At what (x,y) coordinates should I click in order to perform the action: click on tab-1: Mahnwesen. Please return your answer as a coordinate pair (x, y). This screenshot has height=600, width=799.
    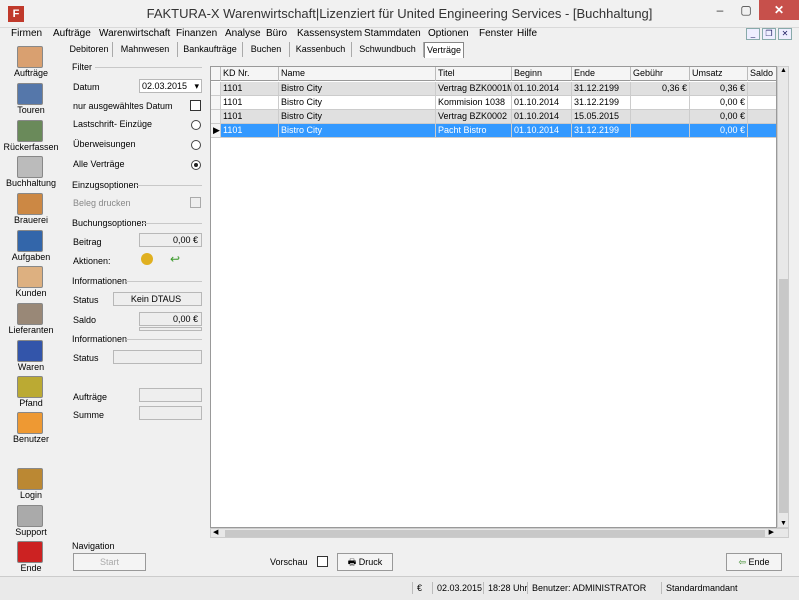
    Looking at the image, I should click on (145, 49).